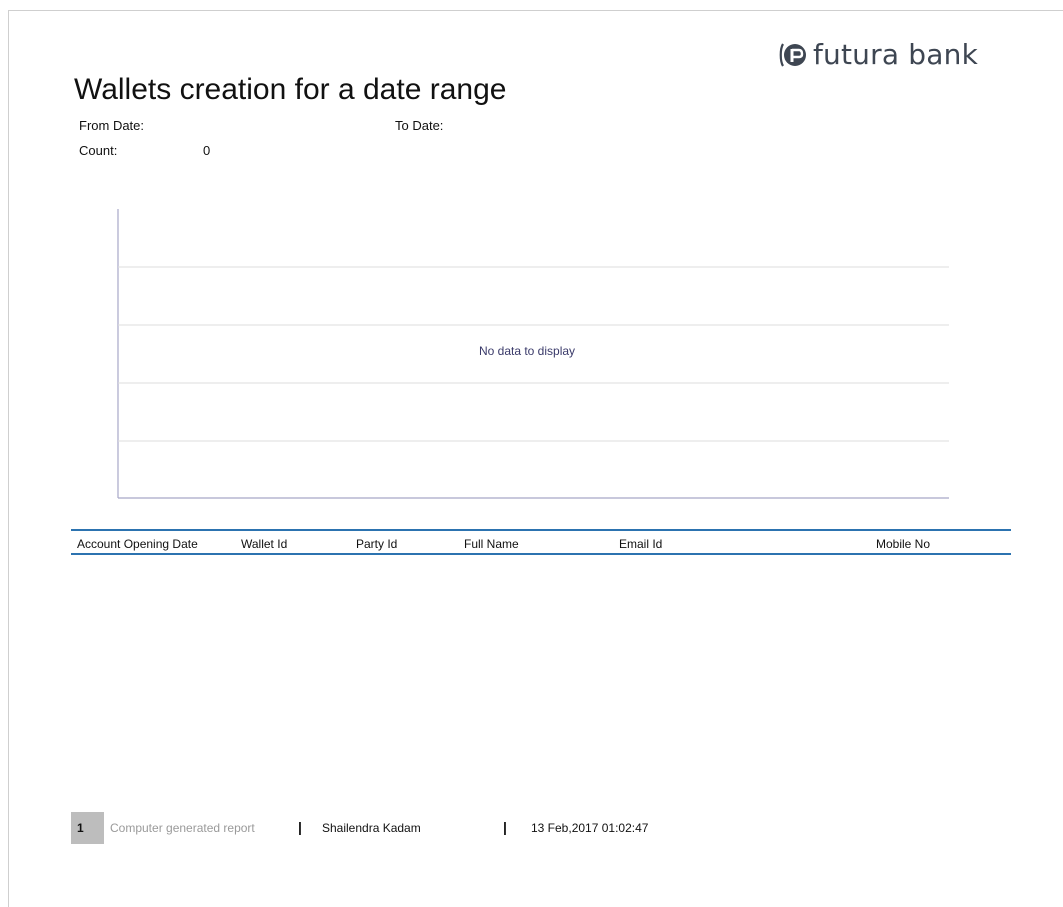  Describe the element at coordinates (491, 544) in the screenshot. I see `column-header-full-name: Full Name` at that location.